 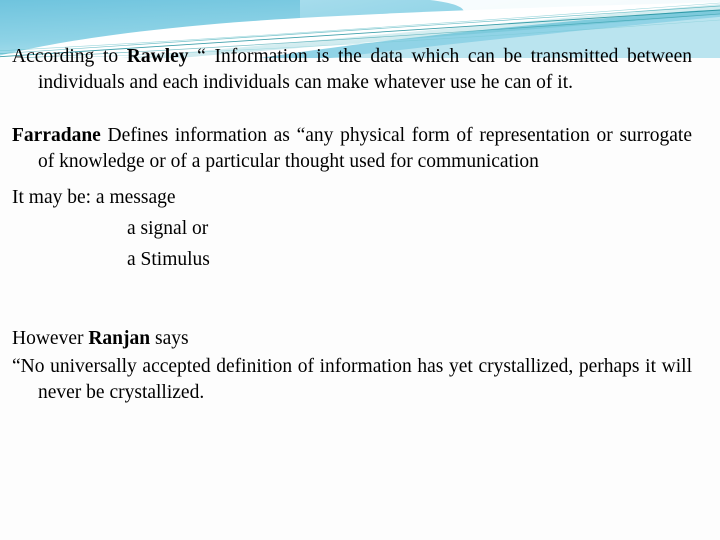 I want to click on ranjan-lead: However, so click(x=50, y=338).